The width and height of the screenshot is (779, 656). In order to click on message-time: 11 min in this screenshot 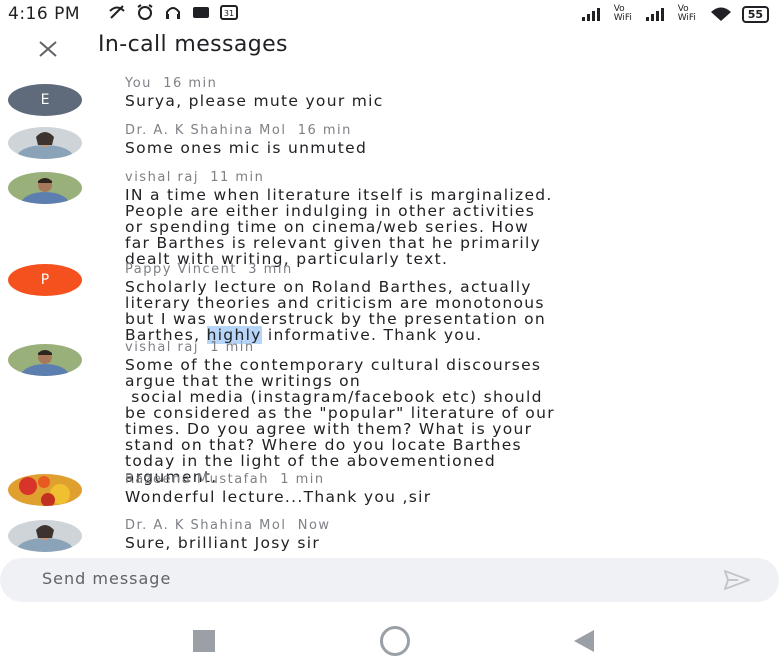, I will do `click(237, 177)`.